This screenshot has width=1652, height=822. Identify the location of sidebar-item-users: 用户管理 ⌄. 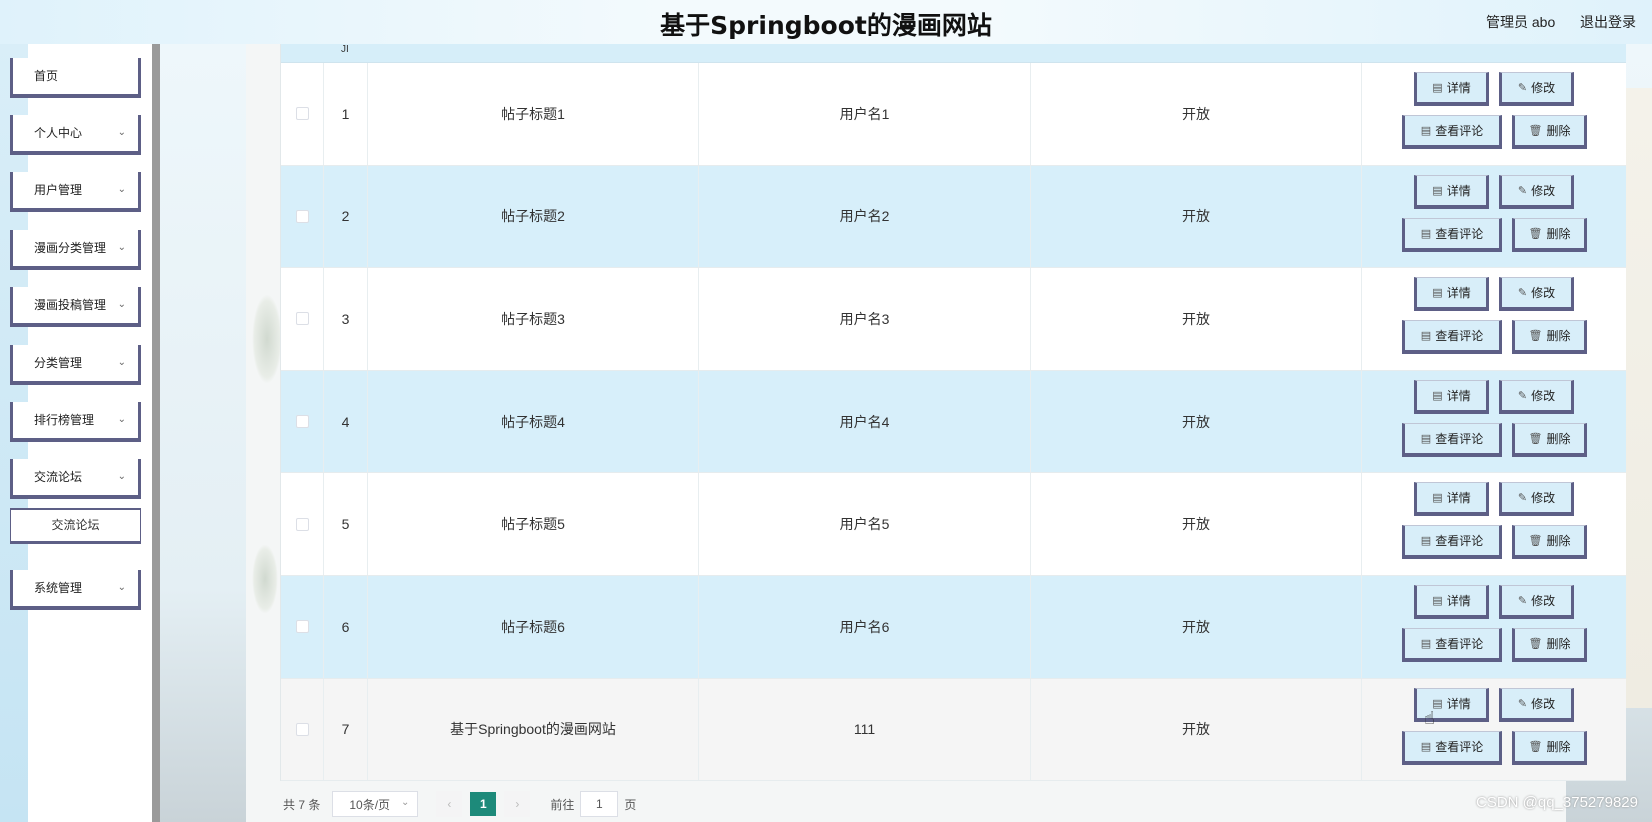
(75, 192).